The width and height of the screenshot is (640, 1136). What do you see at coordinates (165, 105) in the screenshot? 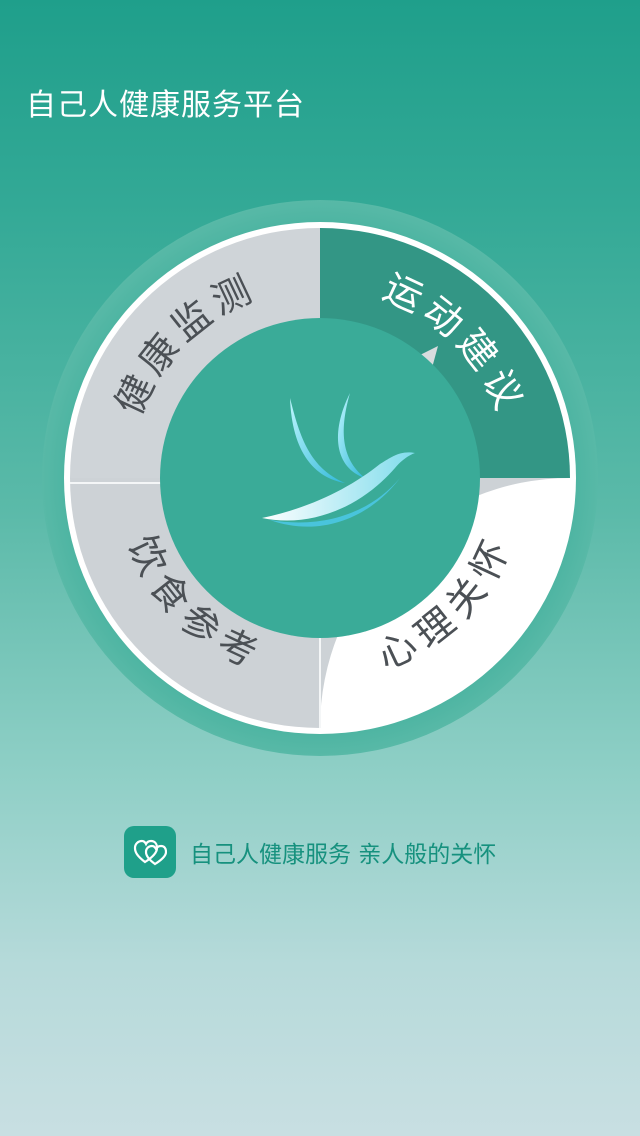
I see `app-title: 自己人健康服务平台` at bounding box center [165, 105].